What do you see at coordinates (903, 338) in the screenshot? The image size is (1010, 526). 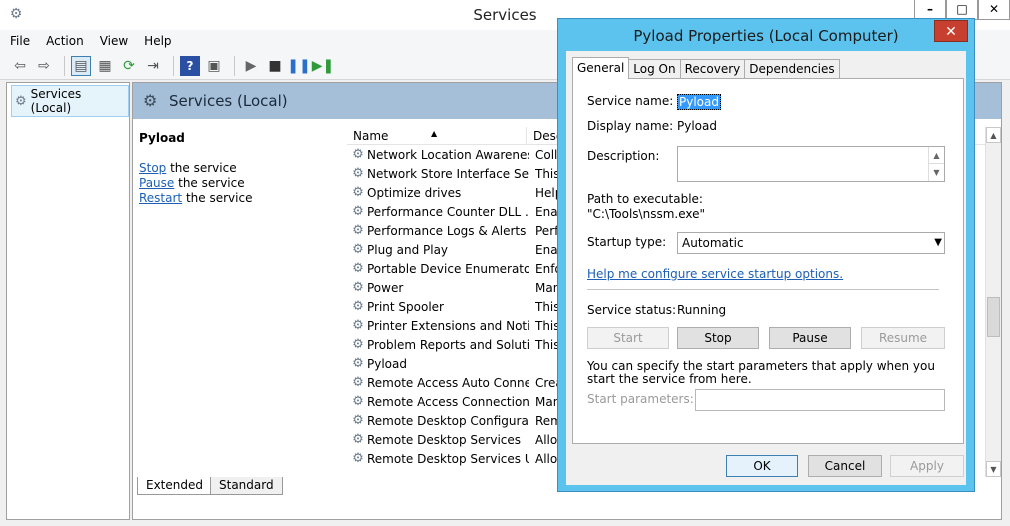 I see `resume-button: Resume` at bounding box center [903, 338].